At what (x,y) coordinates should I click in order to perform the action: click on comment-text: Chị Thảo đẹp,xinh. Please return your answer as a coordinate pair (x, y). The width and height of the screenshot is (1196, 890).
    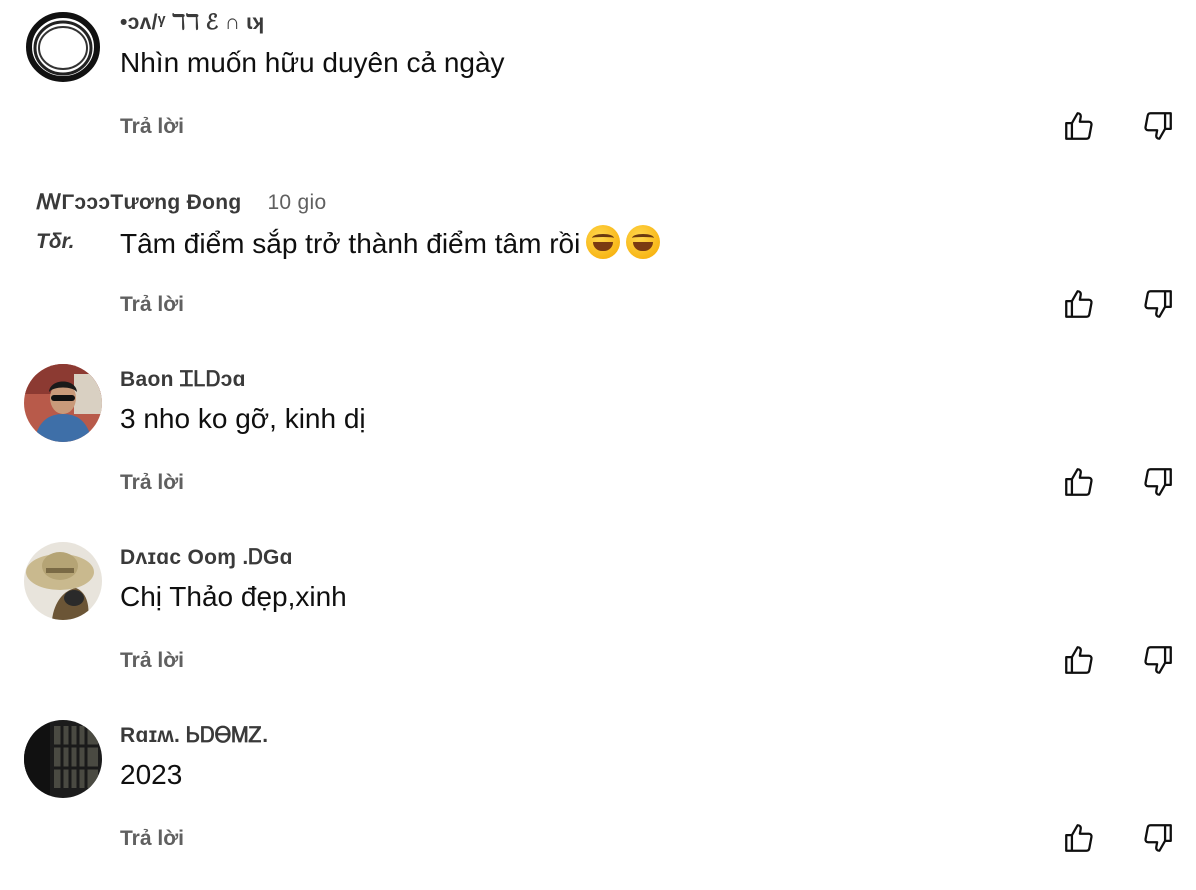
    Looking at the image, I should click on (233, 596).